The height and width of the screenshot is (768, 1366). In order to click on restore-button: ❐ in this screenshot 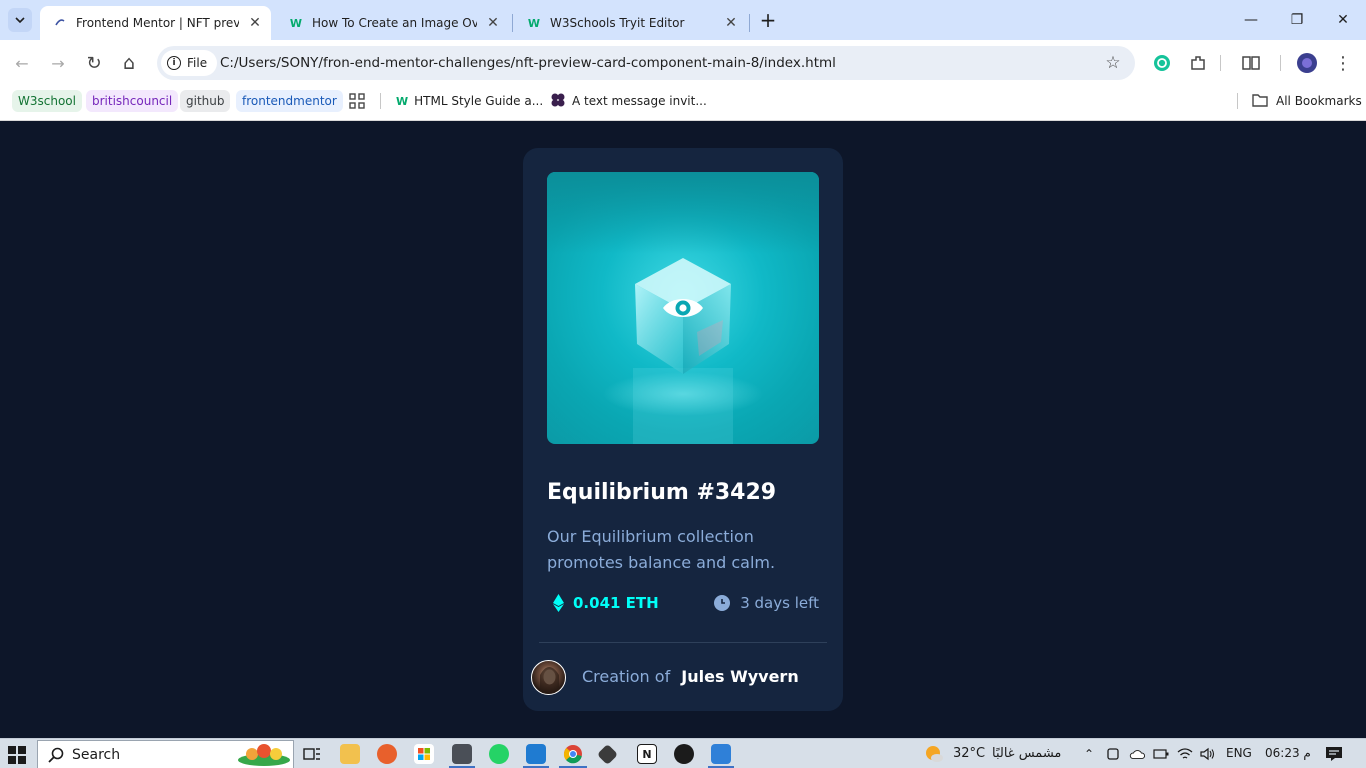, I will do `click(1297, 20)`.